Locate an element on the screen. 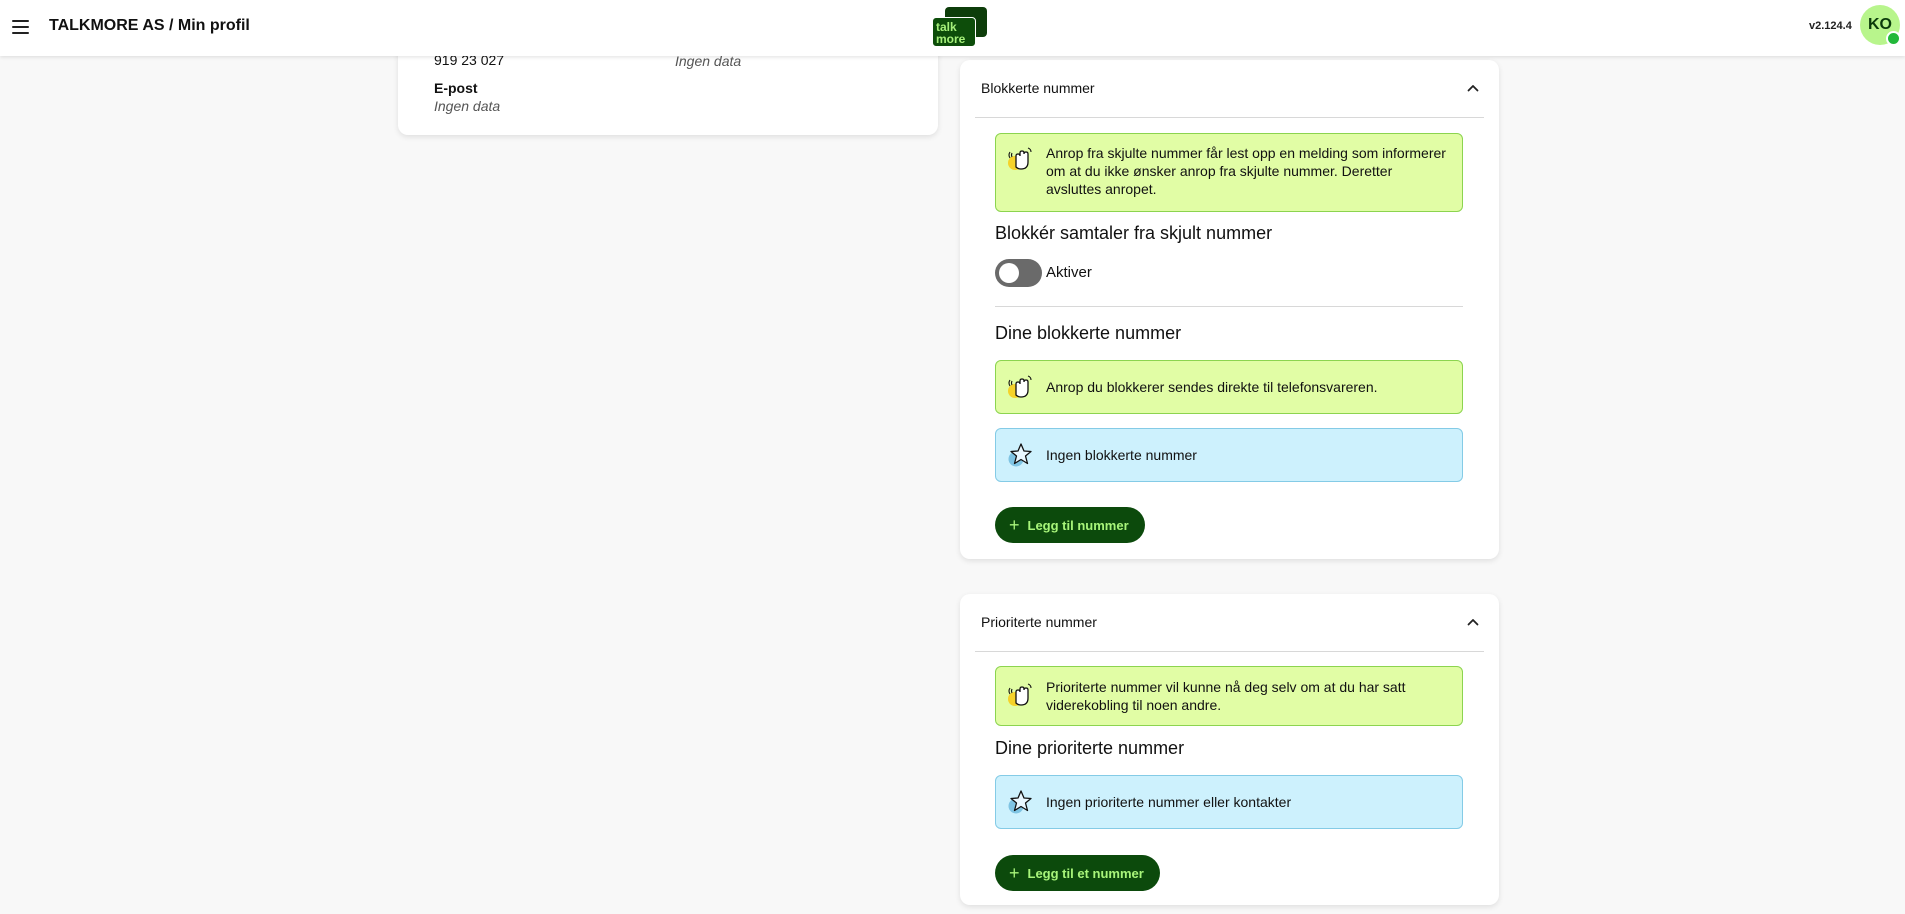 This screenshot has height=914, width=1905. priority-empty-text: Ingen prioriterte nummer eller kontakter is located at coordinates (1169, 802).